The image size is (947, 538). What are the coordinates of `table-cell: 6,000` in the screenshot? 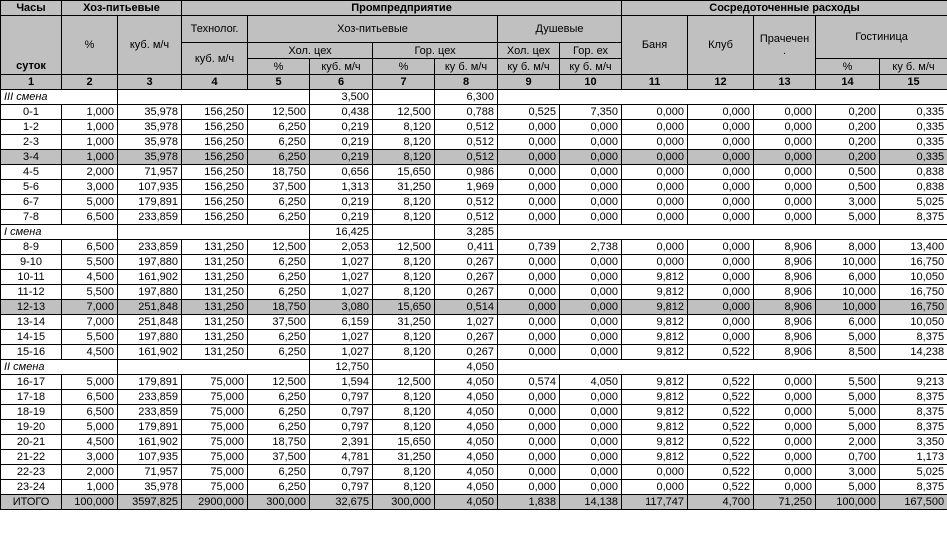 It's located at (848, 277).